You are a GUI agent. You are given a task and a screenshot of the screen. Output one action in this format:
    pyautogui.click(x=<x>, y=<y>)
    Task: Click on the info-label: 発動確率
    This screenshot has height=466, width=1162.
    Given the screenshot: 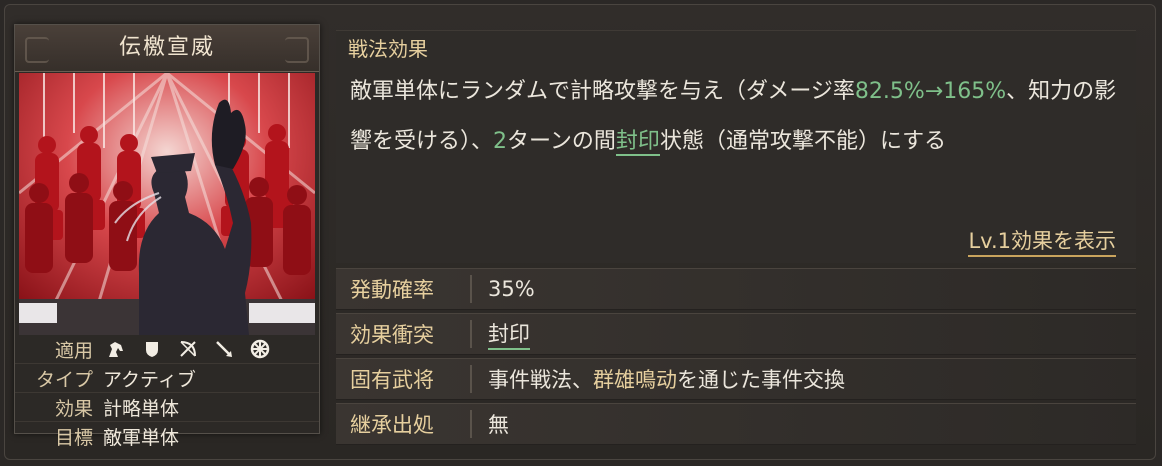 What is the action you would take?
    pyautogui.click(x=392, y=290)
    